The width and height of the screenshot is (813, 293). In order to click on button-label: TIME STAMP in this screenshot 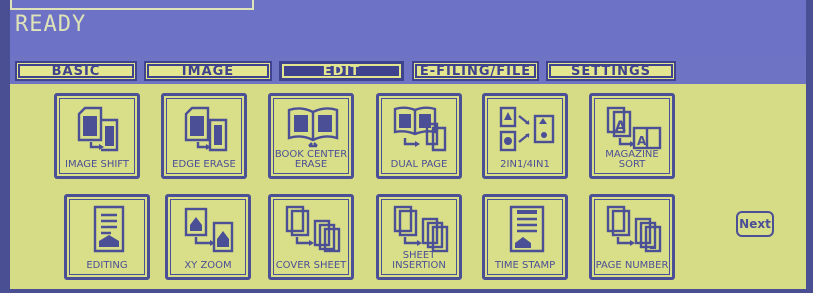, I will do `click(525, 265)`.